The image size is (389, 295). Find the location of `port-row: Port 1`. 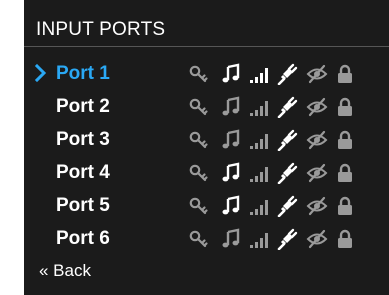

port-row: Port 1 is located at coordinates (206, 74).